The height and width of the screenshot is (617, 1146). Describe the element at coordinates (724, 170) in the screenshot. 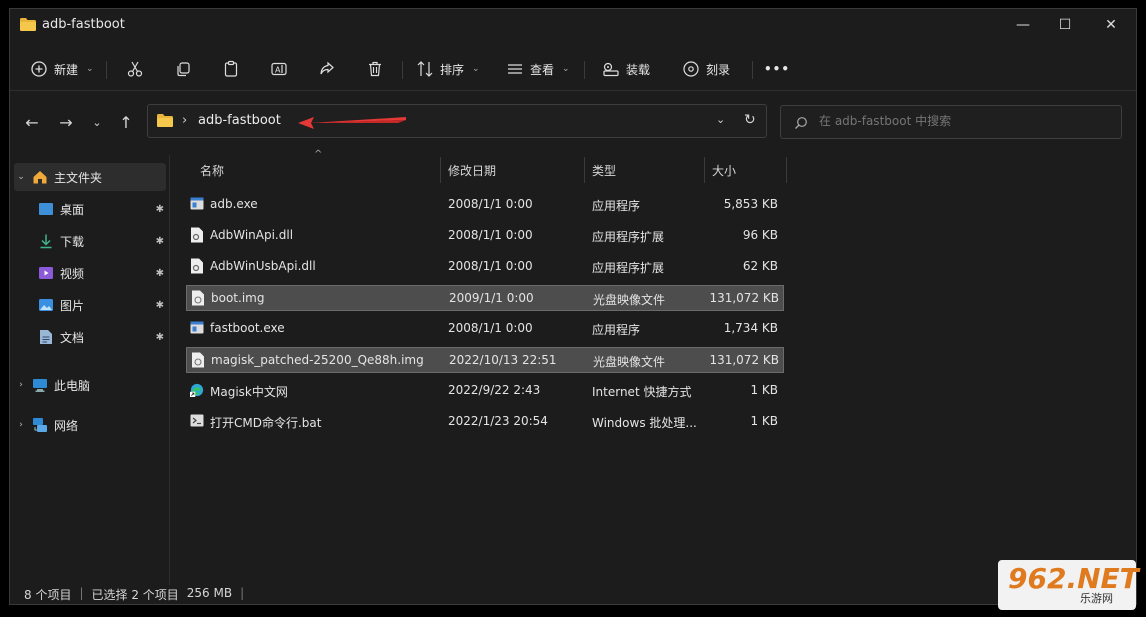

I see `column-header-size: 大小` at that location.